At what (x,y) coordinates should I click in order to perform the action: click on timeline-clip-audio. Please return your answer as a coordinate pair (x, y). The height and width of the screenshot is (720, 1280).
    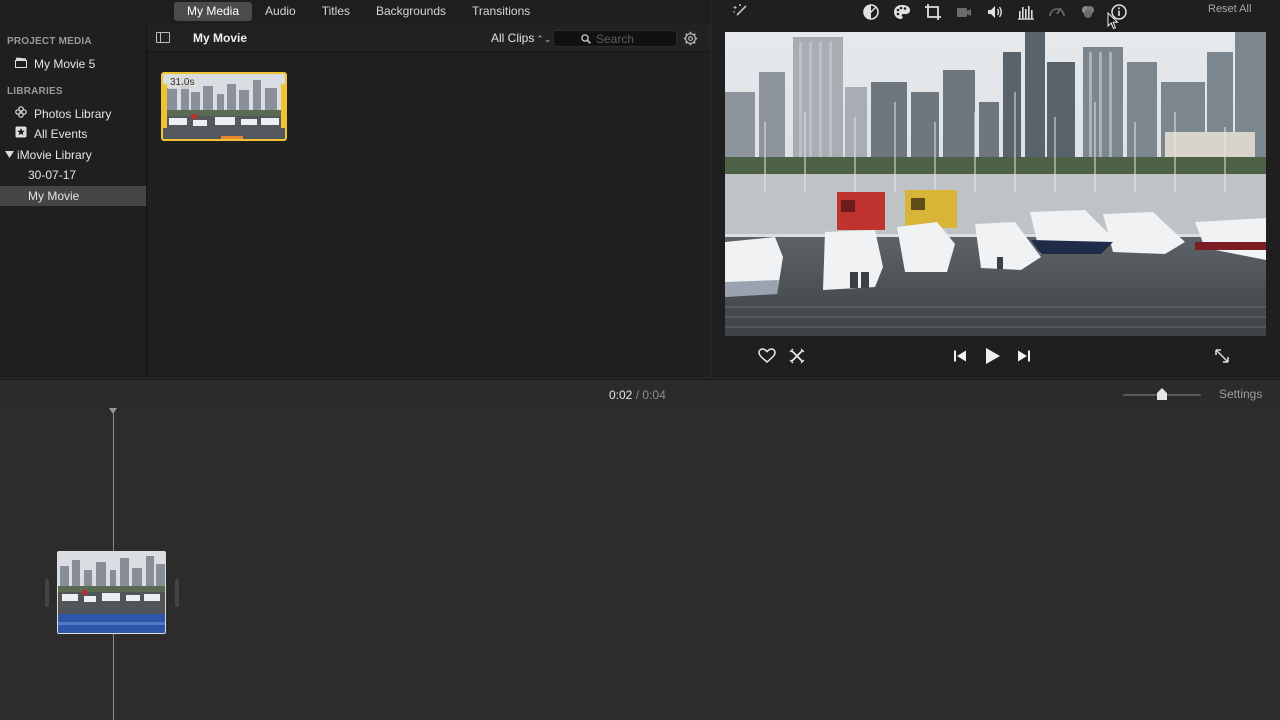
    Looking at the image, I should click on (111, 623).